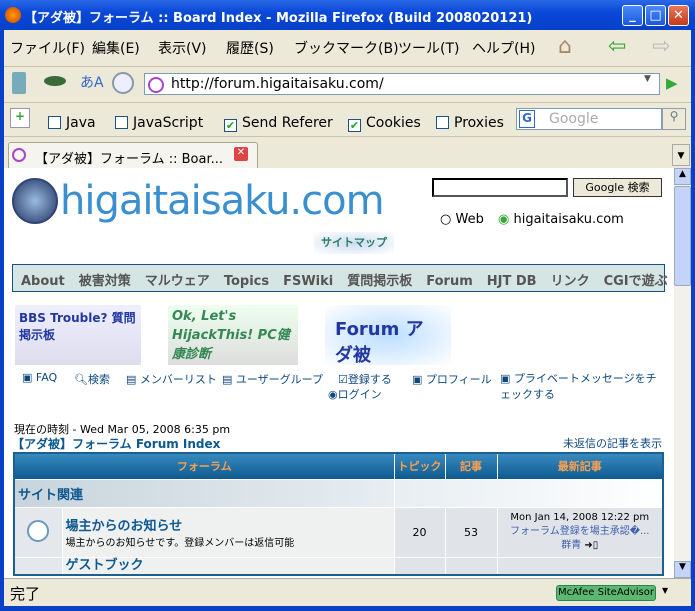  I want to click on tab-favicon, so click(19, 155).